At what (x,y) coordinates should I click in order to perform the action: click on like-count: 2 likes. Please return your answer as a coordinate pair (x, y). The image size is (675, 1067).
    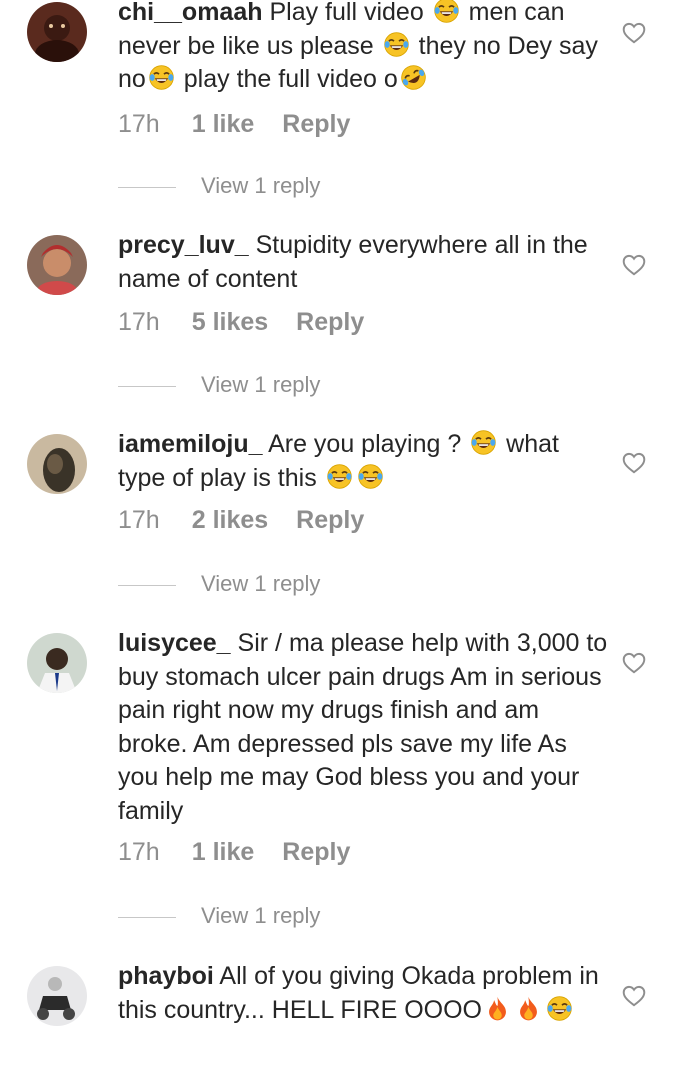
    Looking at the image, I should click on (230, 520).